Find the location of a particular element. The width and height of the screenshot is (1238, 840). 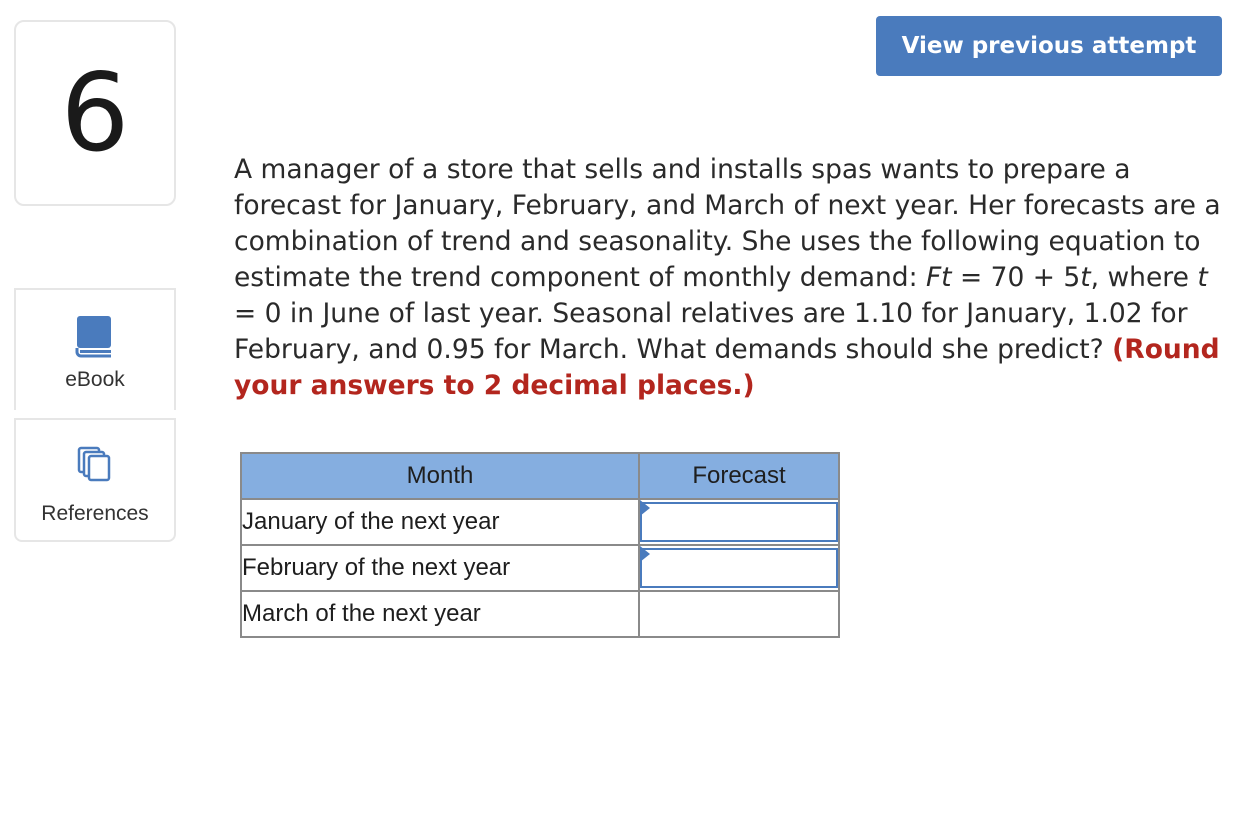

month-column-header: Month is located at coordinates (440, 476).